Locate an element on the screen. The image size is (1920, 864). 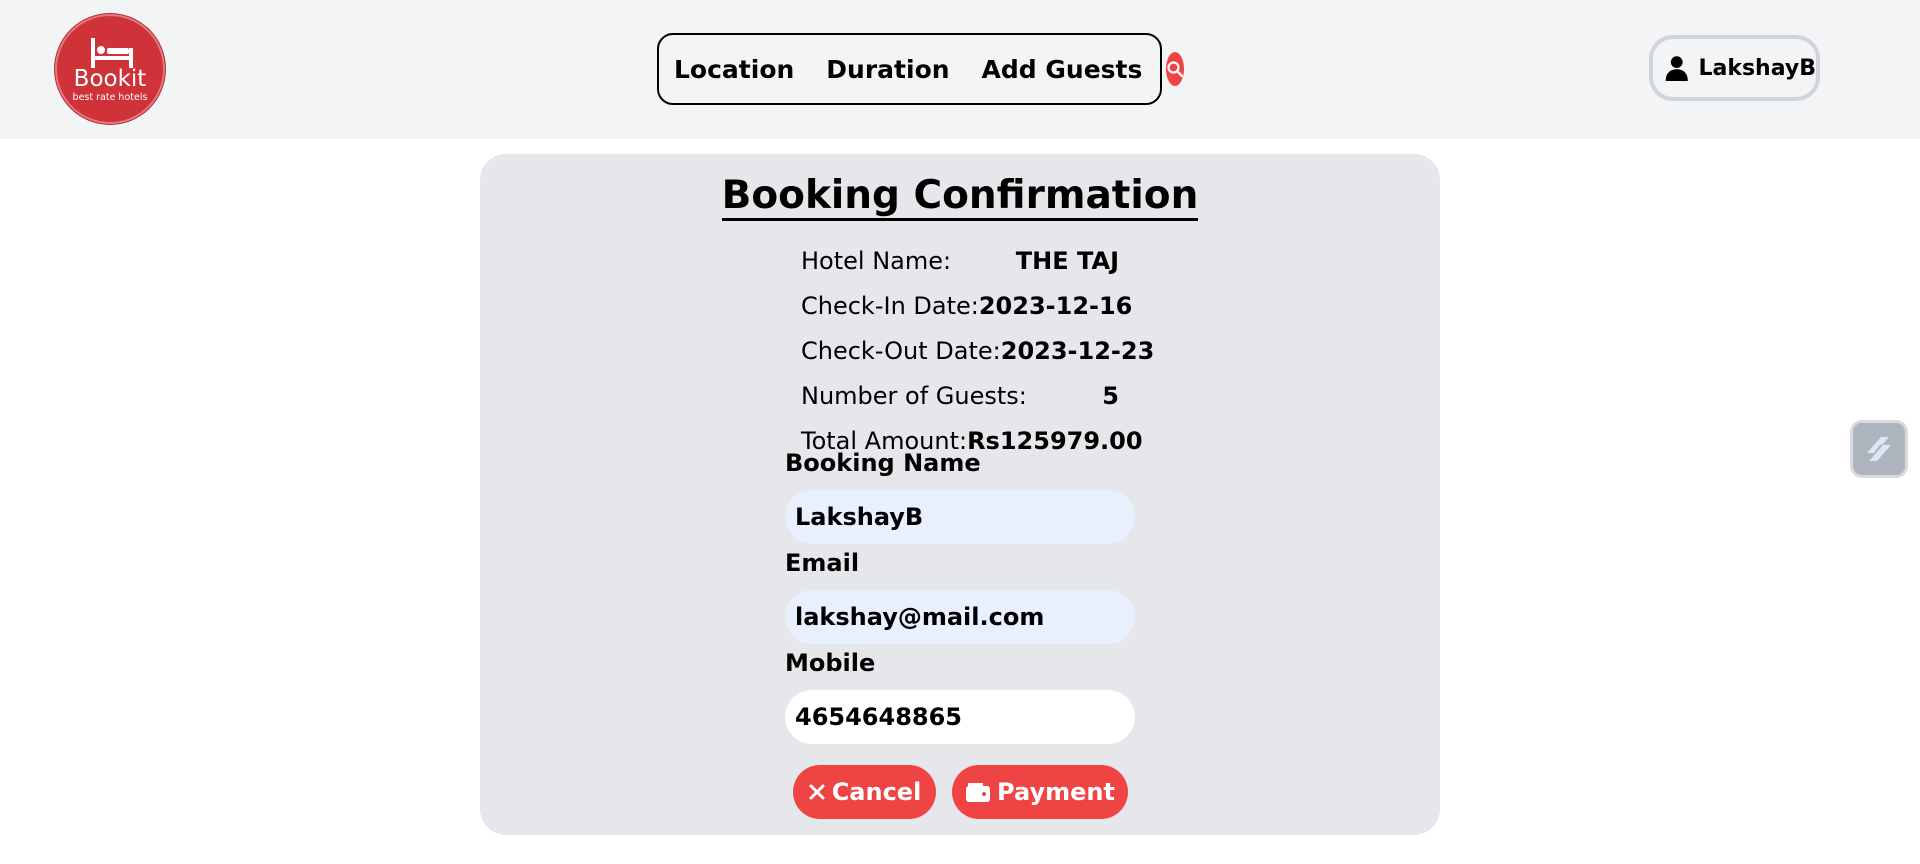
detail-value: 2023-12-23 is located at coordinates (1077, 350).